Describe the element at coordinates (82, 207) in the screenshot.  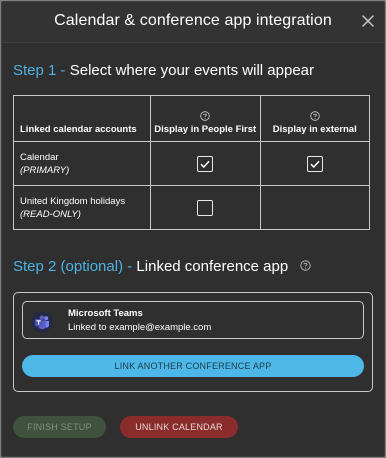
I see `account-cell: United Kingdom holidays (READ-ONLY)` at that location.